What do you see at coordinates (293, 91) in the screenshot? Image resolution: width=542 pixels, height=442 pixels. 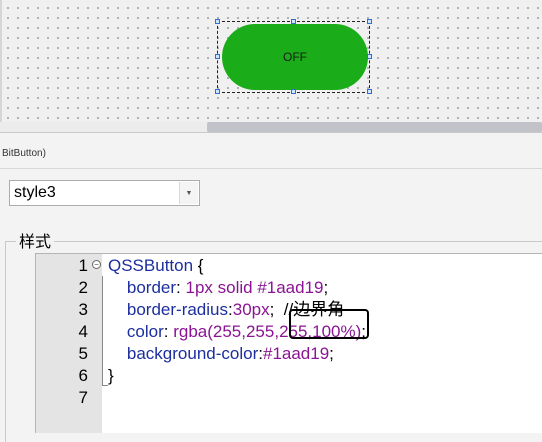 I see `resize-handle-bottom` at bounding box center [293, 91].